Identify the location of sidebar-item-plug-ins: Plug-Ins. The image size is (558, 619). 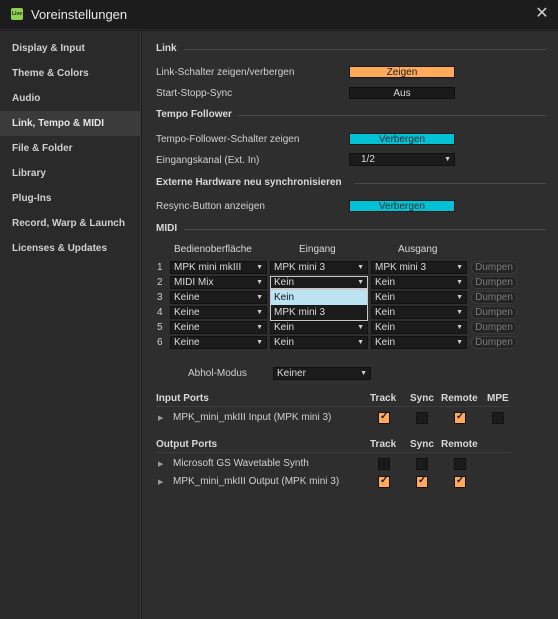
(70, 198).